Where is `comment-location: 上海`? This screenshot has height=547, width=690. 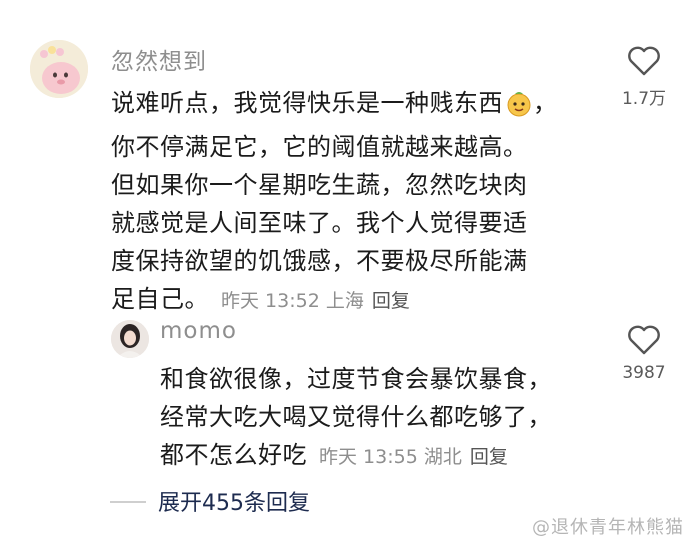
comment-location: 上海 is located at coordinates (344, 301).